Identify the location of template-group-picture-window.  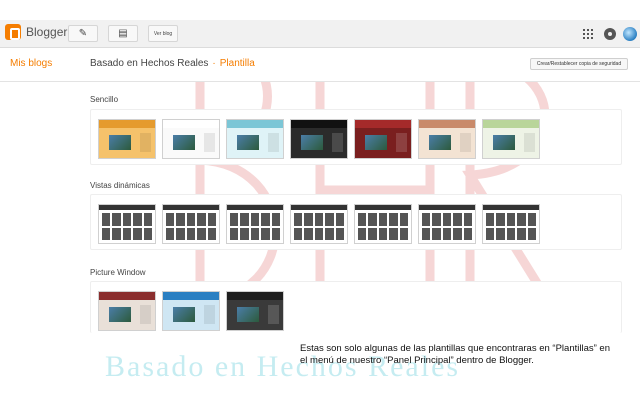
(356, 307).